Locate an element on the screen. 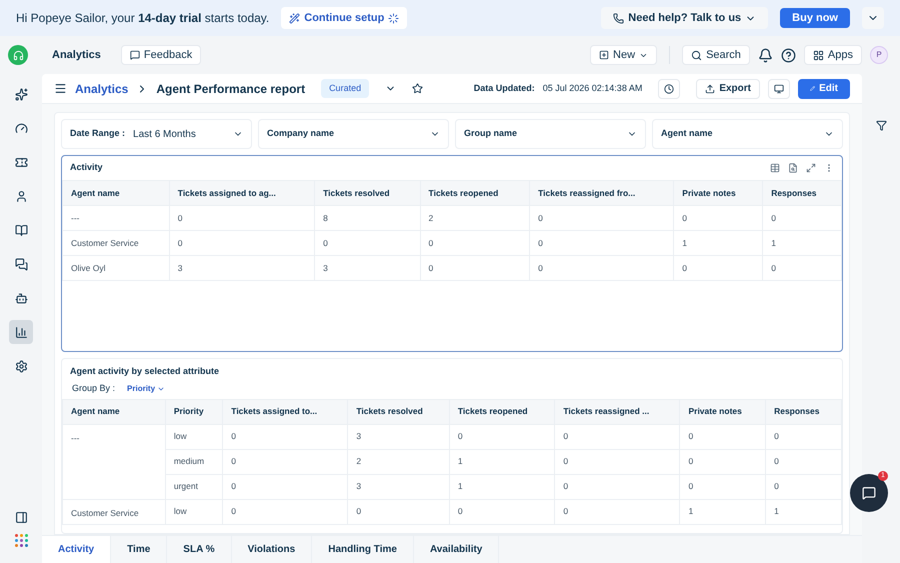 This screenshot has width=900, height=563. curated-tag: Curated is located at coordinates (345, 88).